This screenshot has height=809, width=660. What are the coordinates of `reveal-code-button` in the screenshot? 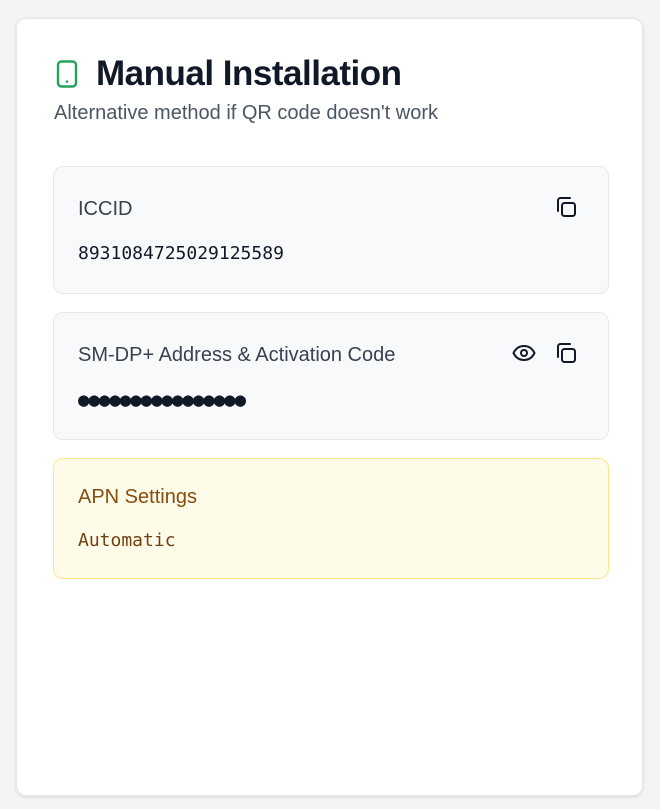 It's located at (524, 355).